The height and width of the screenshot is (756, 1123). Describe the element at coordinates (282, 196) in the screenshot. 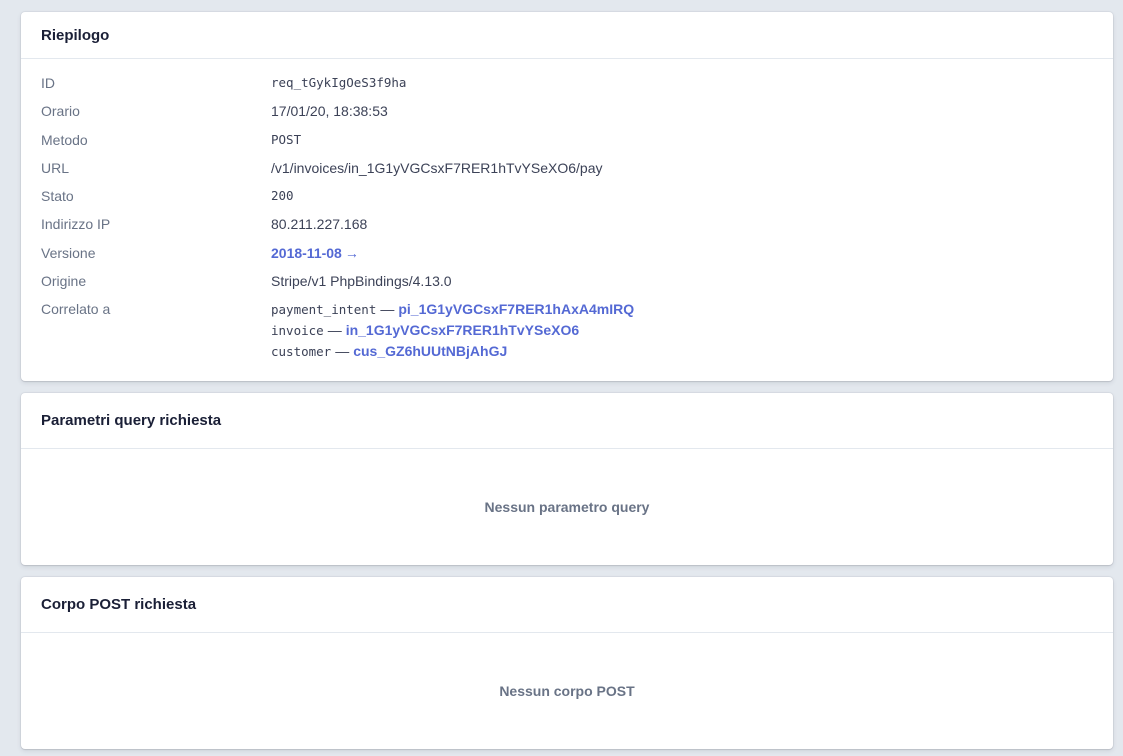

I see `status-value: 200` at that location.